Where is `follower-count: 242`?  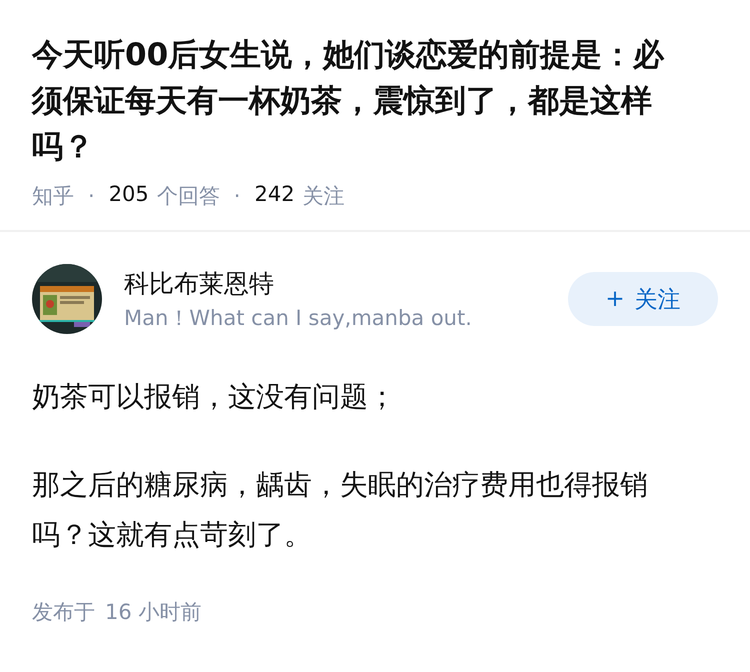
follower-count: 242 is located at coordinates (274, 195).